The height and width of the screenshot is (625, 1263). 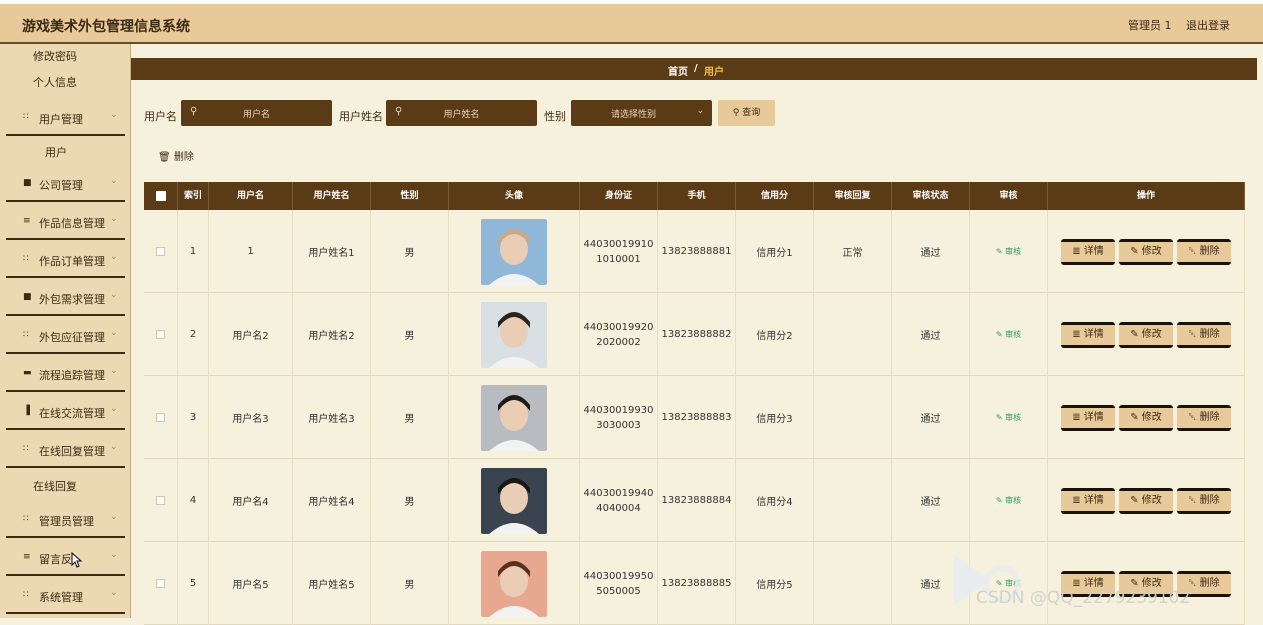 What do you see at coordinates (62, 151) in the screenshot?
I see `sidebar-subitem: 用户` at bounding box center [62, 151].